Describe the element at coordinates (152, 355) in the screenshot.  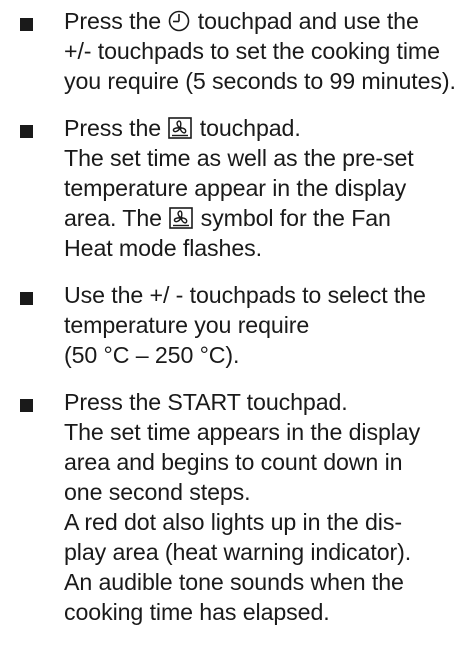
I see `instruction-text: (50 °C – 250 °C).` at that location.